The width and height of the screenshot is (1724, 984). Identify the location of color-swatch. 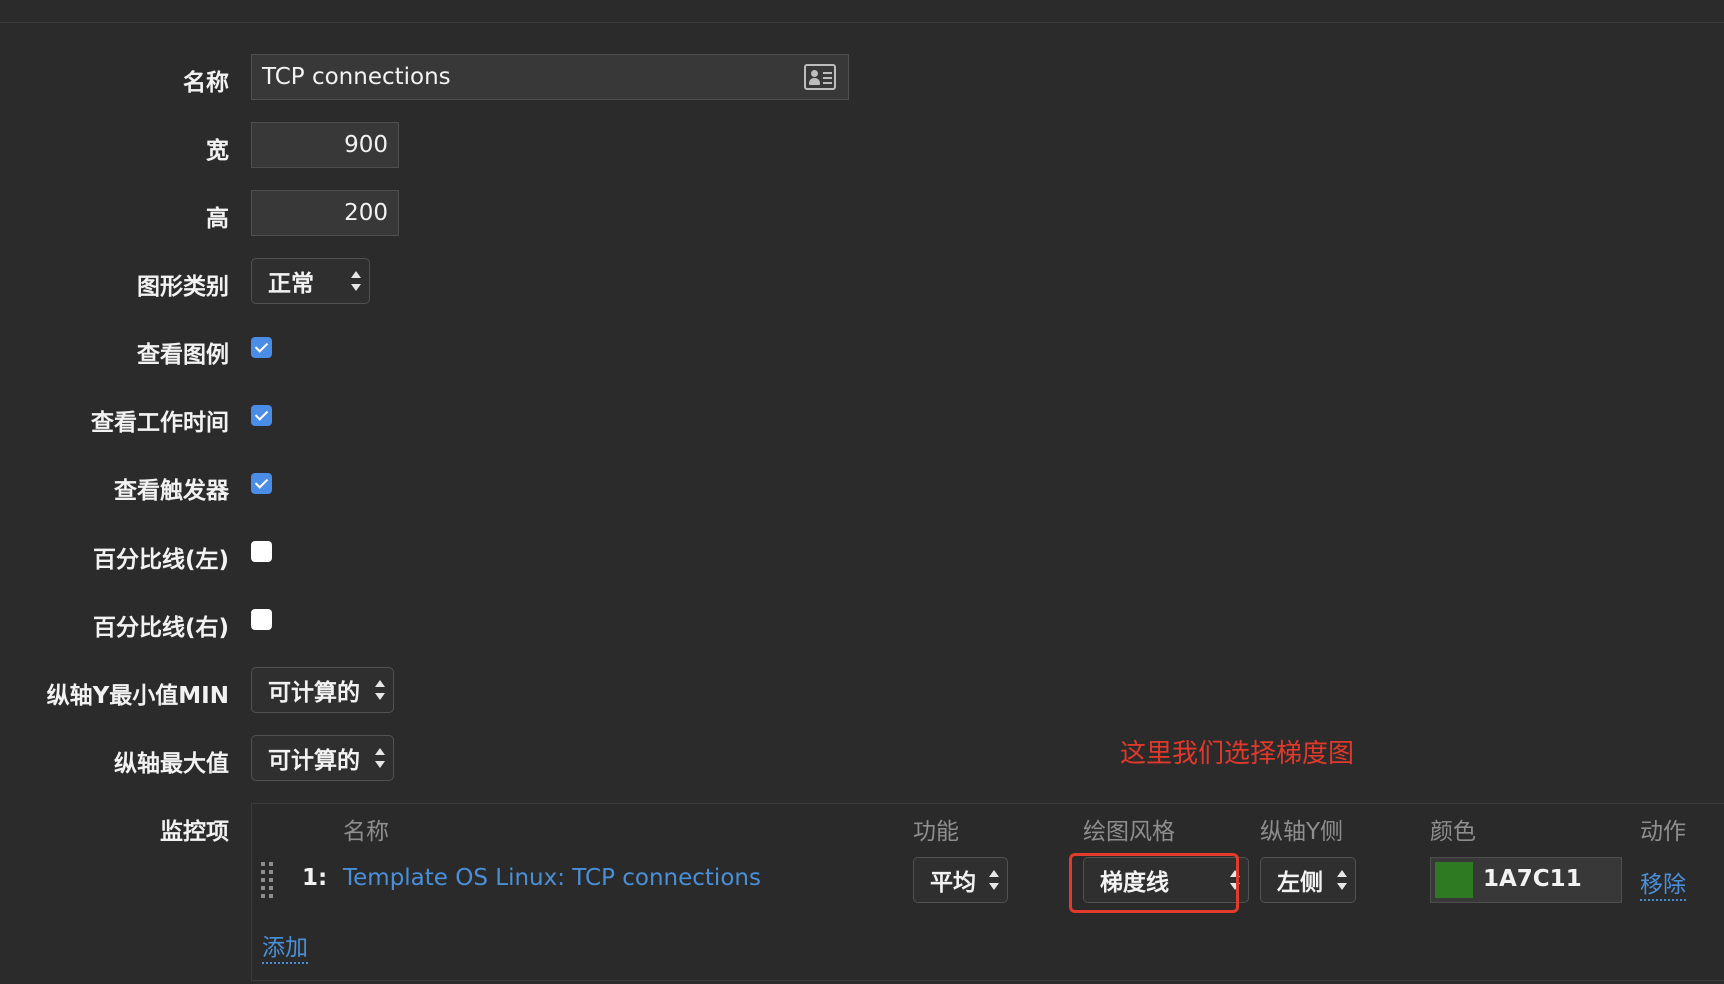
(1454, 880).